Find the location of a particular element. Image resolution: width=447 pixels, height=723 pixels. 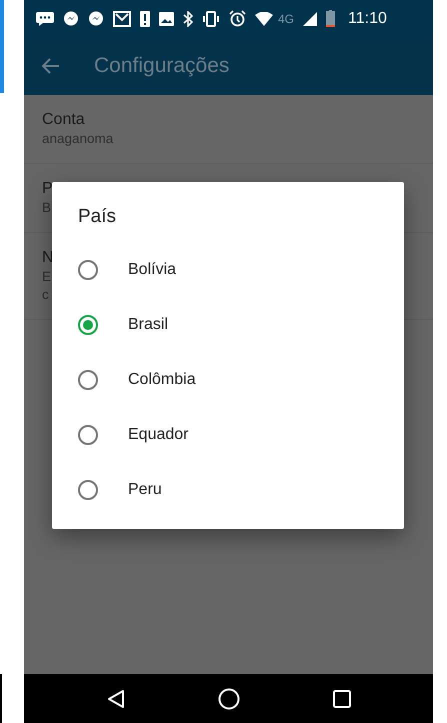

bluetooth-icon is located at coordinates (188, 18).